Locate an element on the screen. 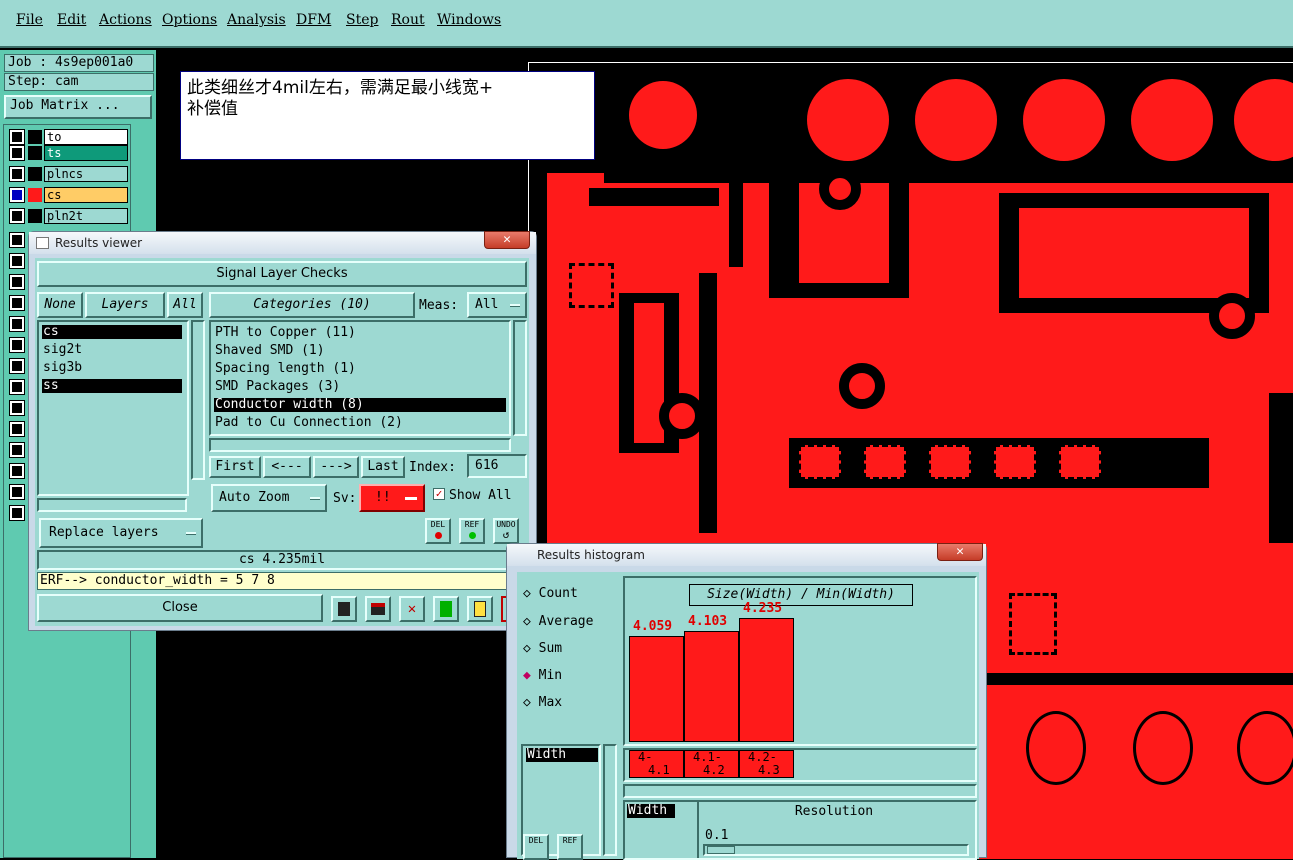 This screenshot has width=1293, height=860. next-button: ---> is located at coordinates (336, 467).